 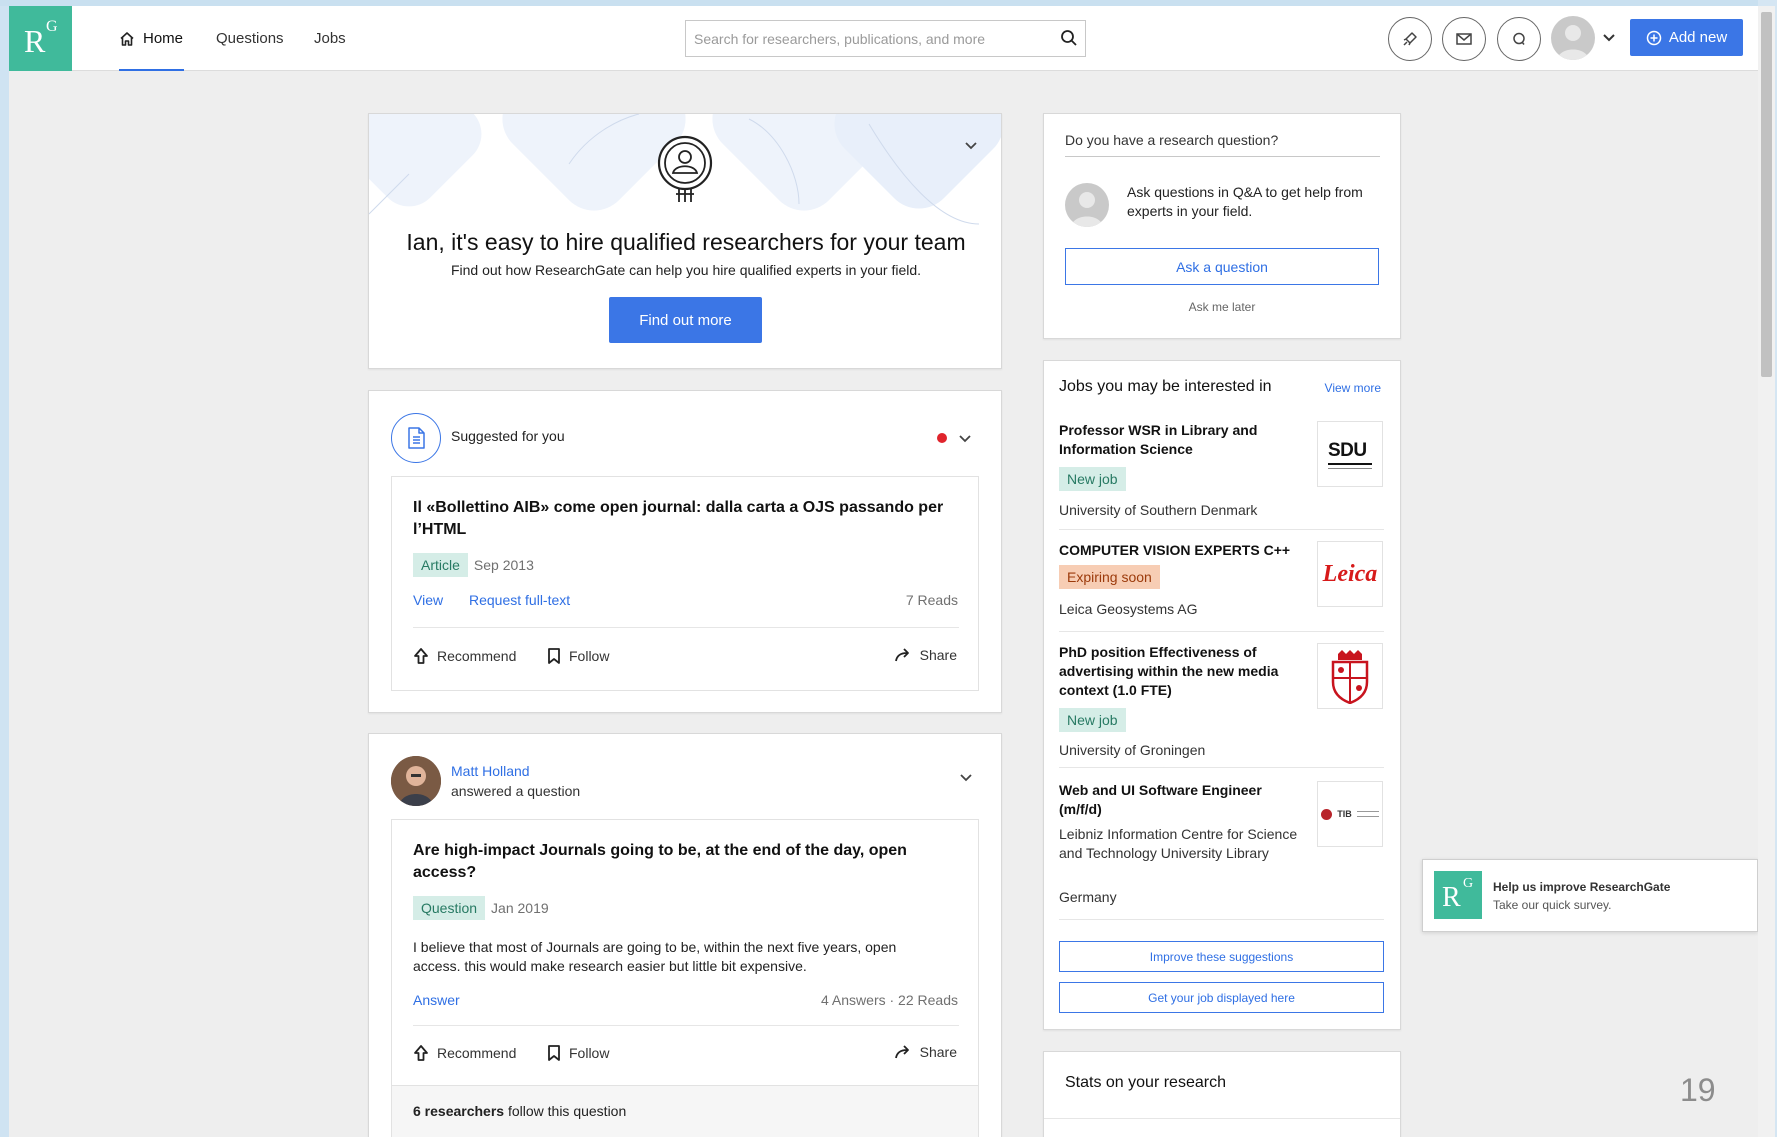 I want to click on frame-left, so click(x=4, y=568).